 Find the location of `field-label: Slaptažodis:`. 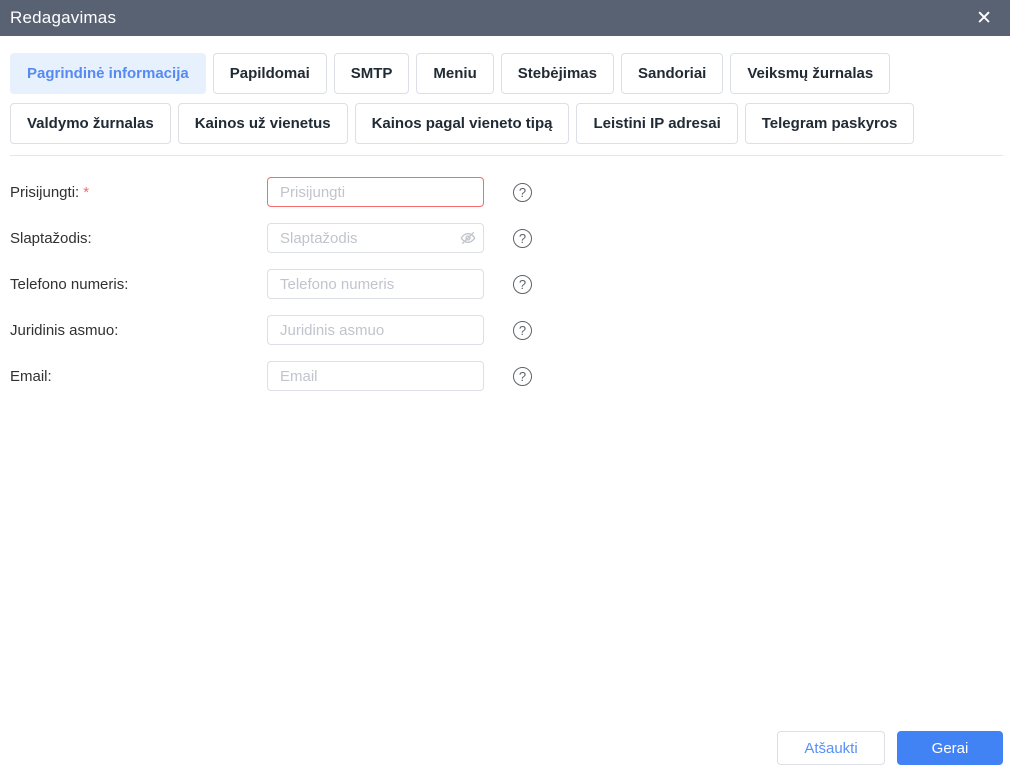

field-label: Slaptažodis: is located at coordinates (51, 238).